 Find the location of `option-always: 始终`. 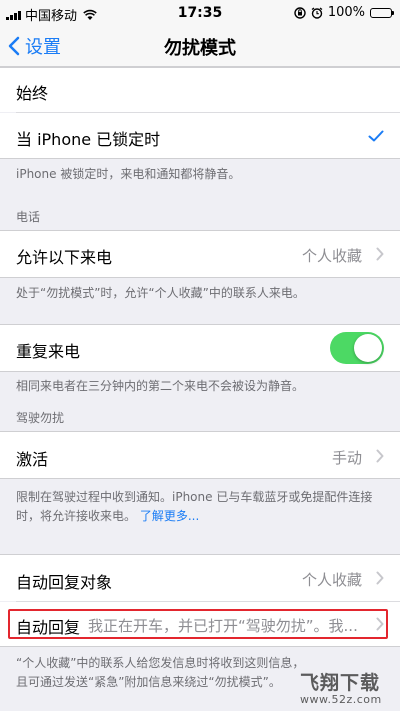

option-always: 始终 is located at coordinates (200, 90).